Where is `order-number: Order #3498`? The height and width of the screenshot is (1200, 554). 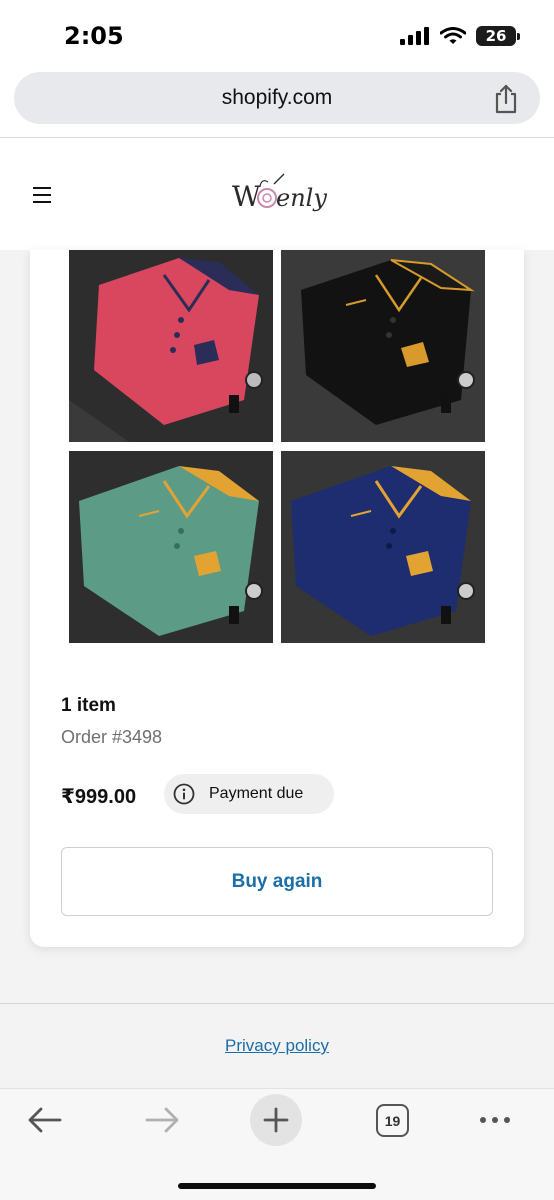
order-number: Order #3498 is located at coordinates (112, 737).